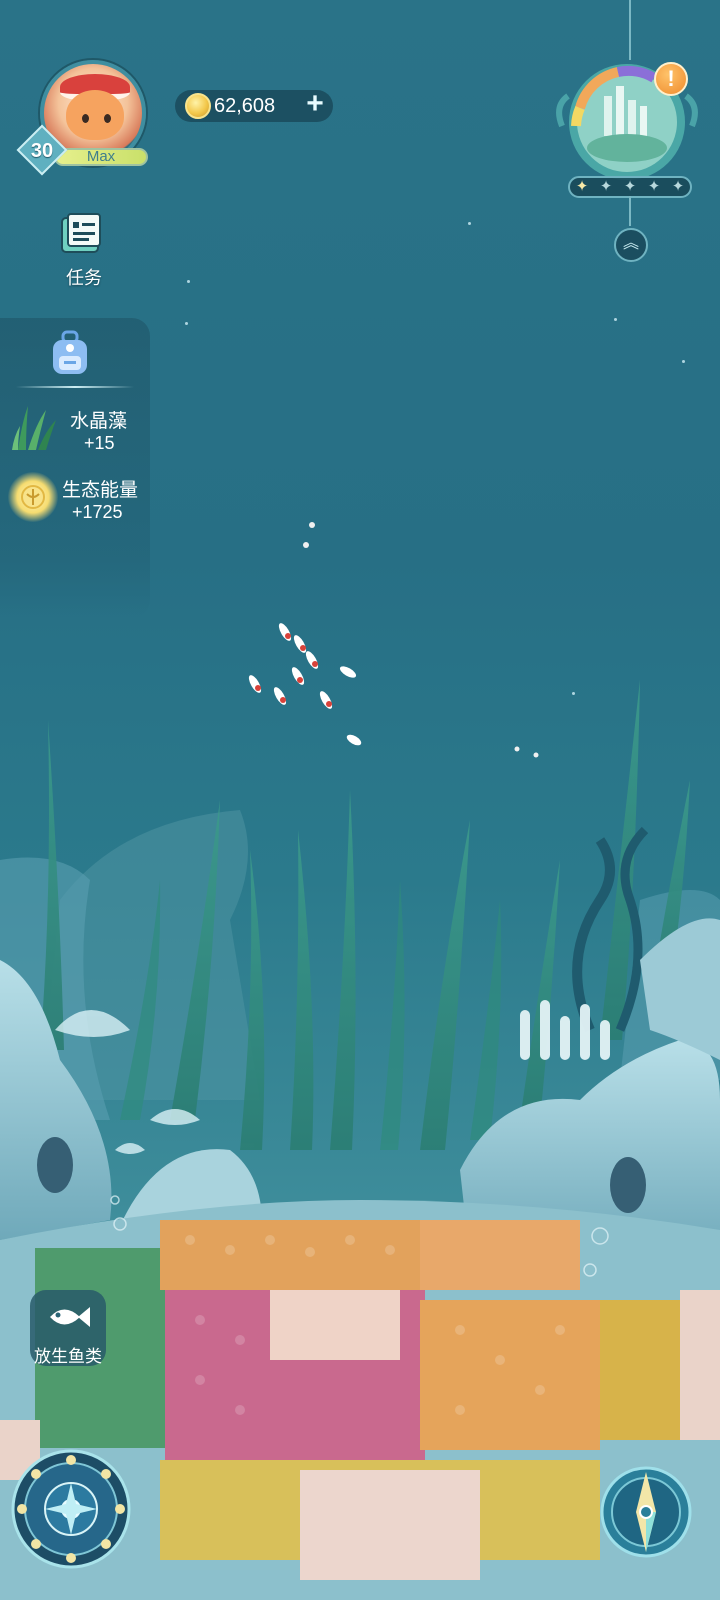 This screenshot has height=1600, width=720. What do you see at coordinates (81, 235) in the screenshot?
I see `task-scroll-icon` at bounding box center [81, 235].